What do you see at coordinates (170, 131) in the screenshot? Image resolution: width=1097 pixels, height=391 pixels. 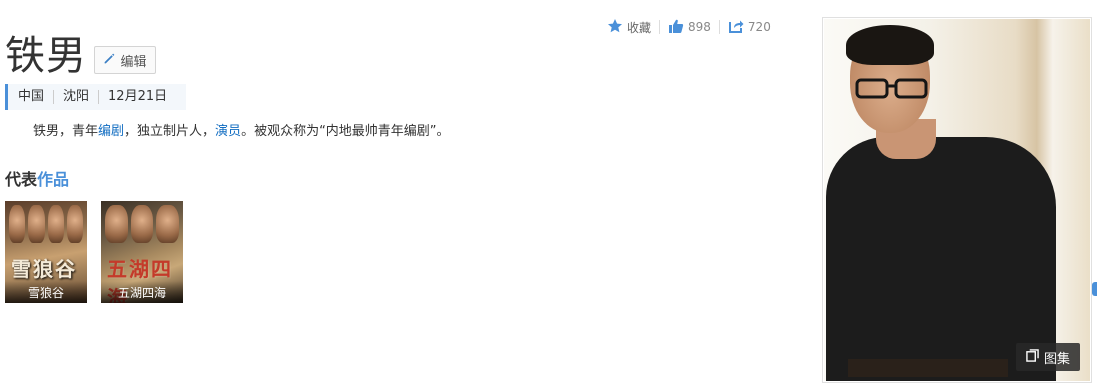 I see `summary-text: ，独立制片人，` at bounding box center [170, 131].